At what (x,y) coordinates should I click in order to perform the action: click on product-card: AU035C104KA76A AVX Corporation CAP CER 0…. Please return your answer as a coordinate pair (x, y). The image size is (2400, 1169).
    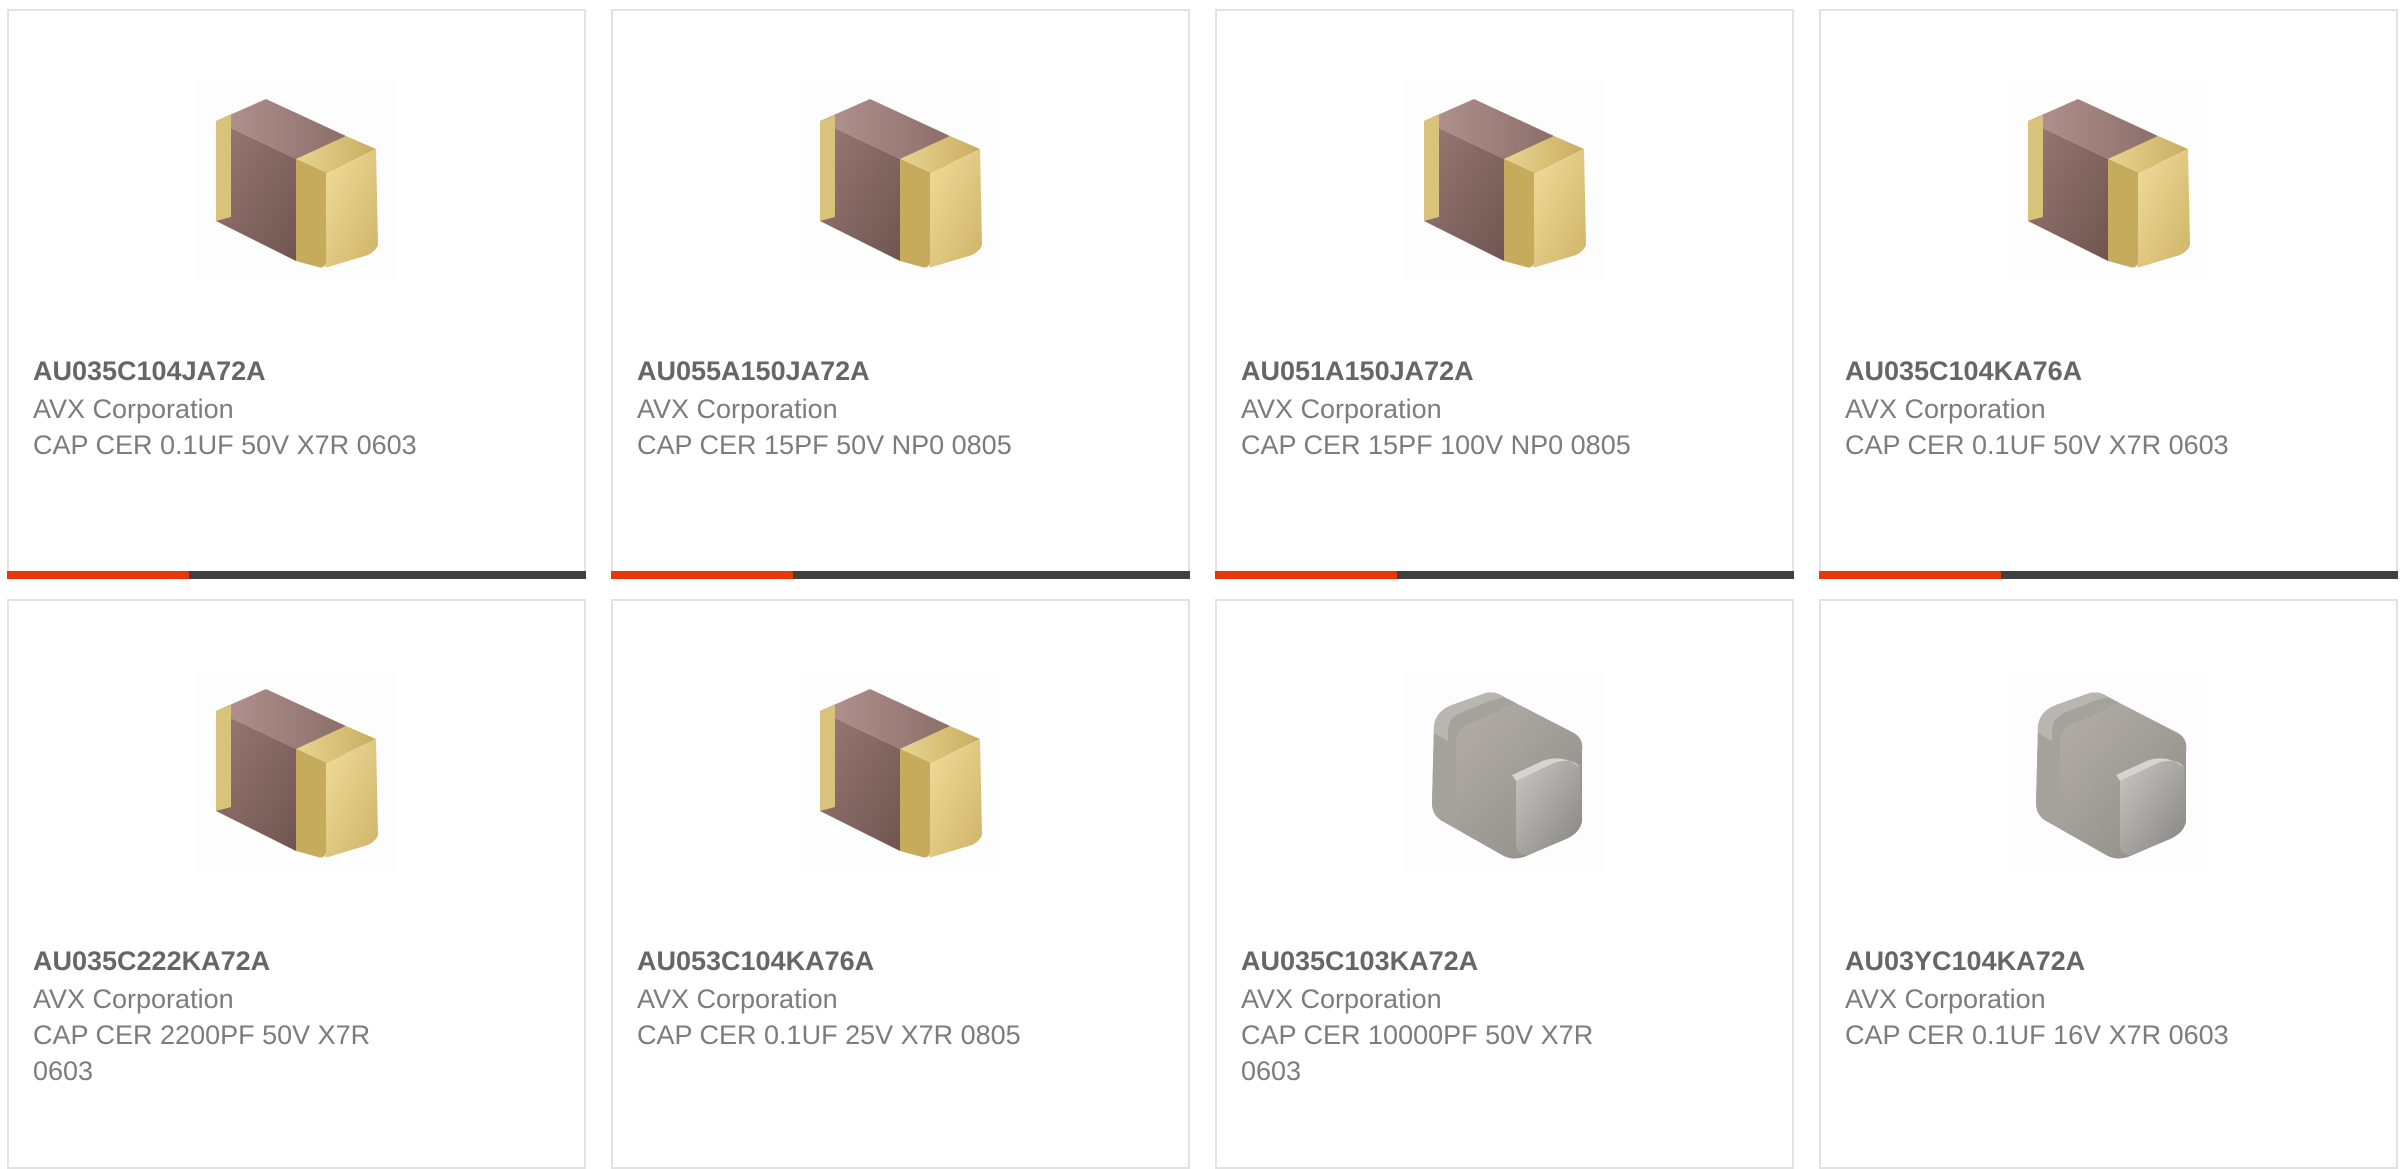
    Looking at the image, I should click on (2108, 294).